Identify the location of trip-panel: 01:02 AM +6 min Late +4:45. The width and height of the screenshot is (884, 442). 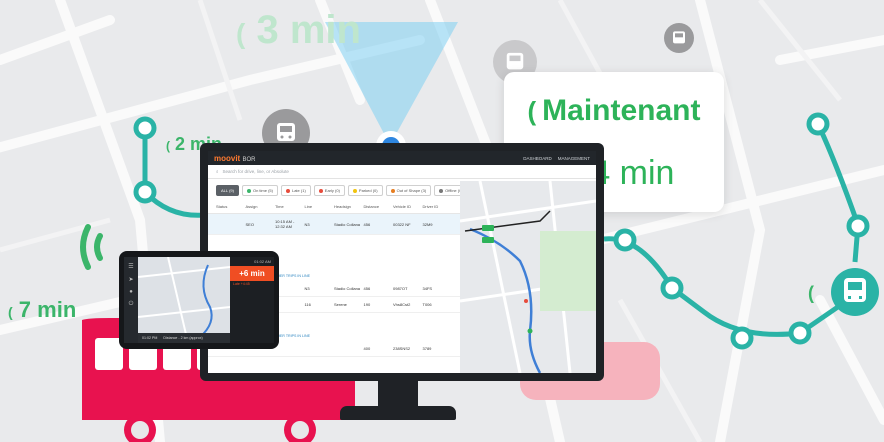
(252, 300).